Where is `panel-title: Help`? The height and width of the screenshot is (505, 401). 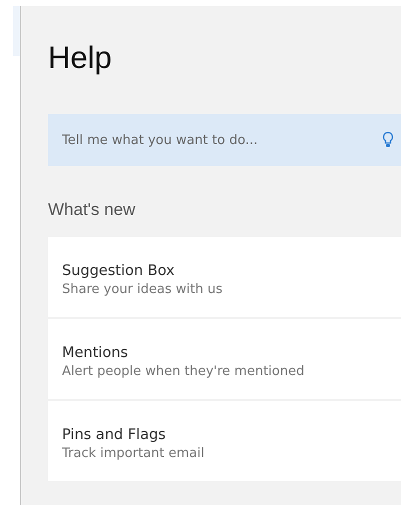
panel-title: Help is located at coordinates (80, 58).